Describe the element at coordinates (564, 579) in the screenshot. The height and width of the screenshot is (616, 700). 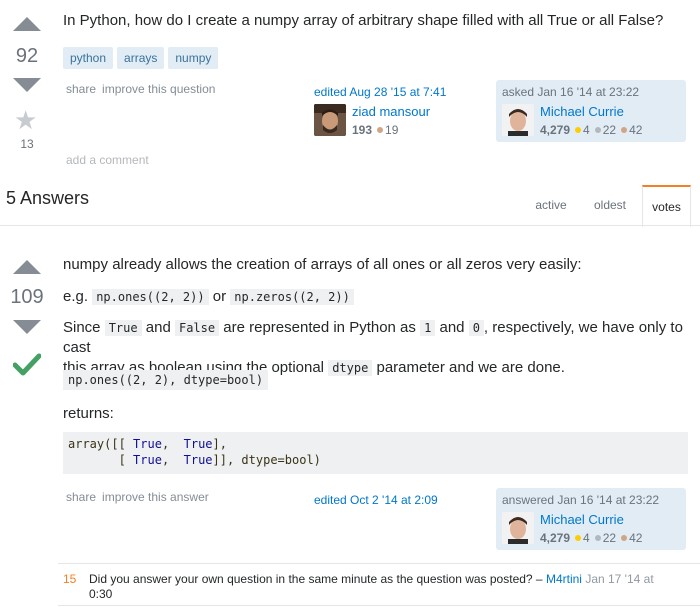
I see `comment-user-link: M4rtini` at that location.